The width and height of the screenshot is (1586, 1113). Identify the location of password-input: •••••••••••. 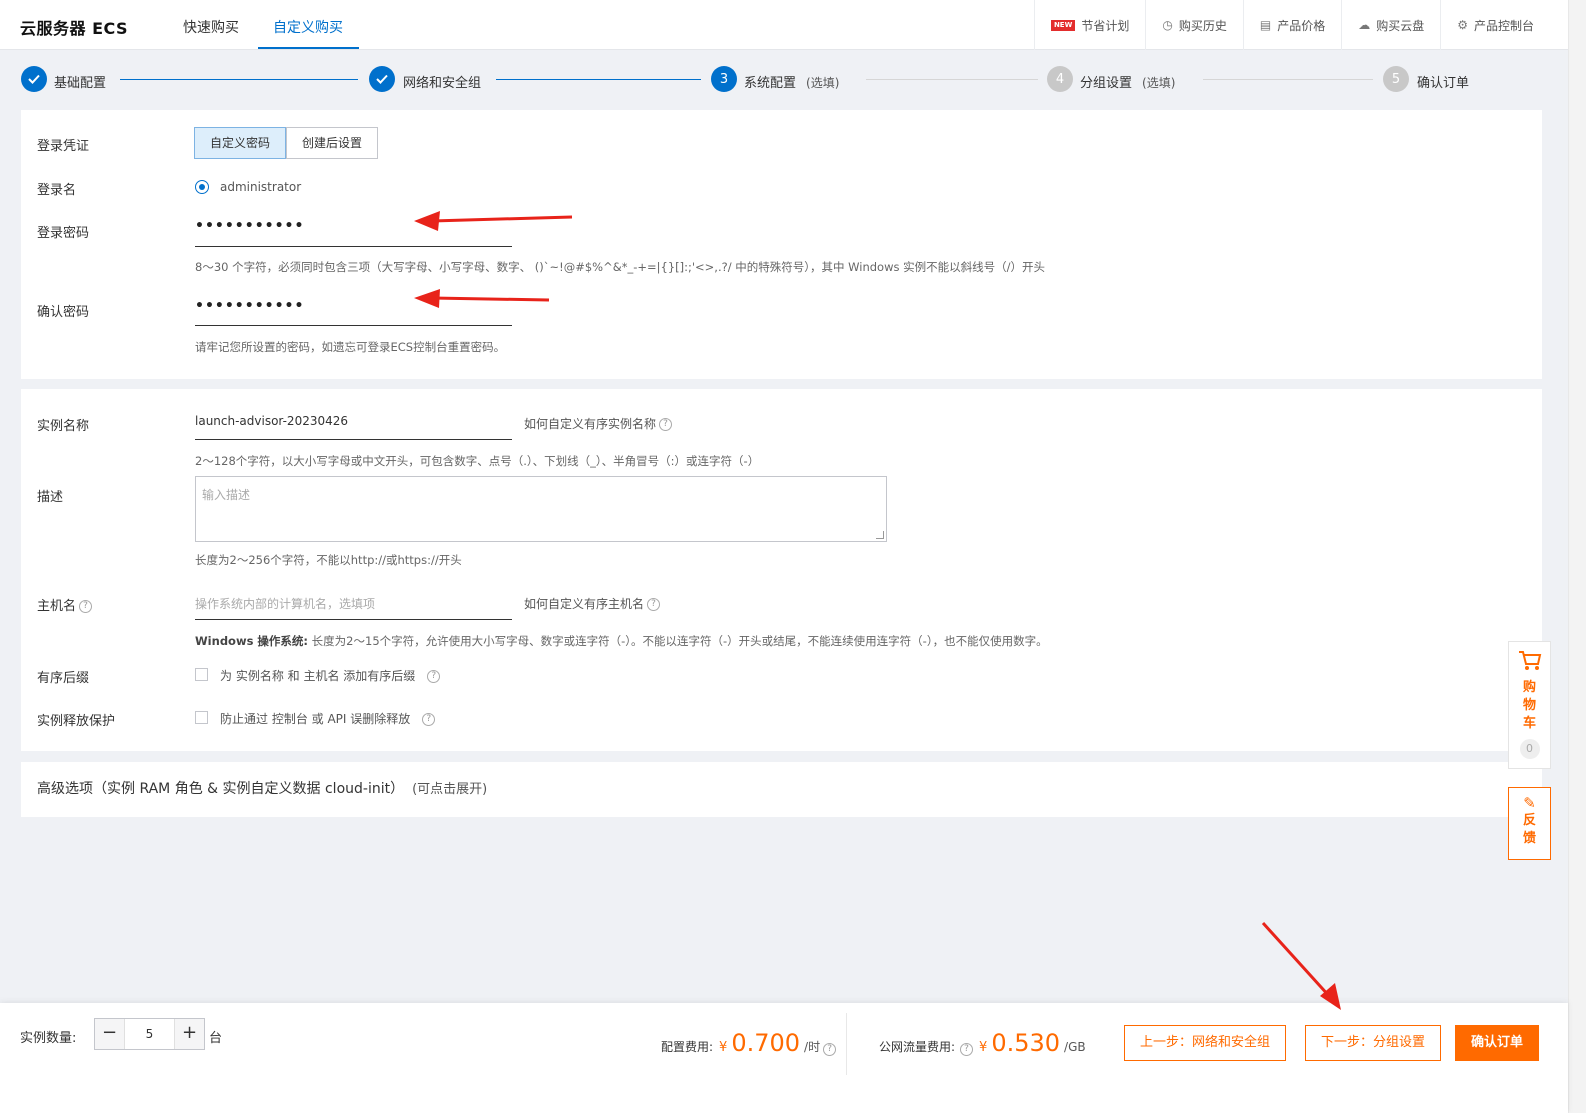
(353, 232).